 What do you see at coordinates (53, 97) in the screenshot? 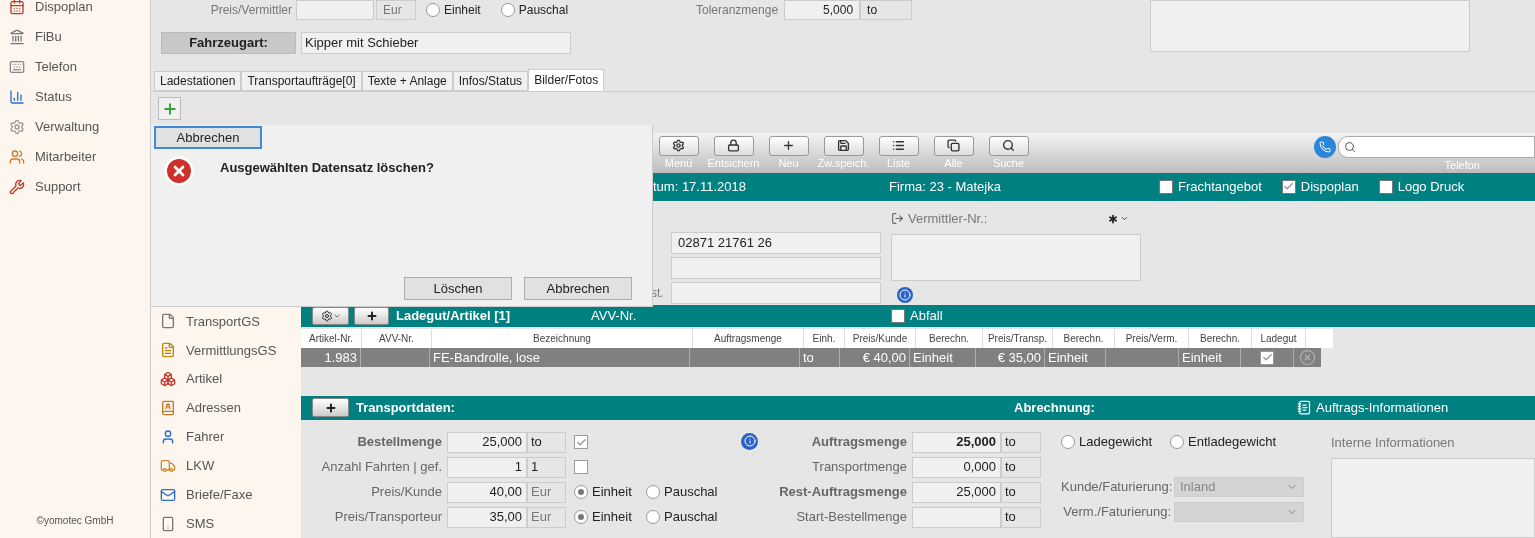
I see `sidebar-item: Status` at bounding box center [53, 97].